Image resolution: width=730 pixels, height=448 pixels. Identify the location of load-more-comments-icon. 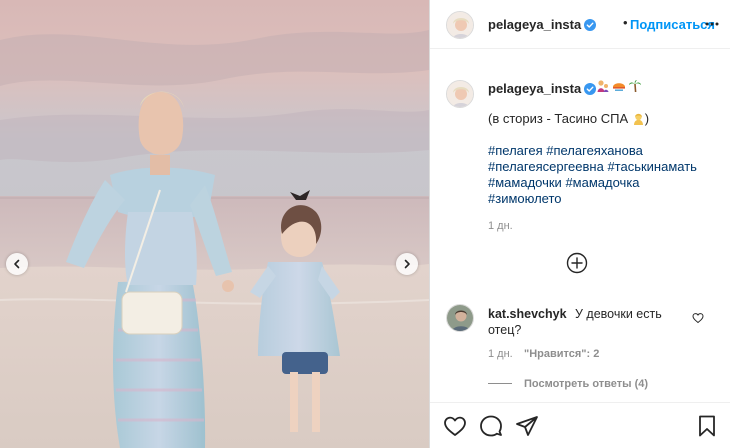
(577, 263).